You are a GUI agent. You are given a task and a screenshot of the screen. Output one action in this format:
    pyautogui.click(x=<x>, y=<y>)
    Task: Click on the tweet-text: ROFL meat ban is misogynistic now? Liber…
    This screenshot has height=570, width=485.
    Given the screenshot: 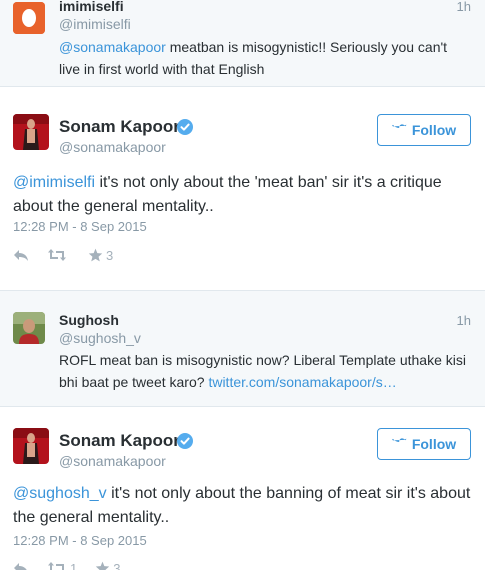 What is the action you would take?
    pyautogui.click(x=262, y=371)
    